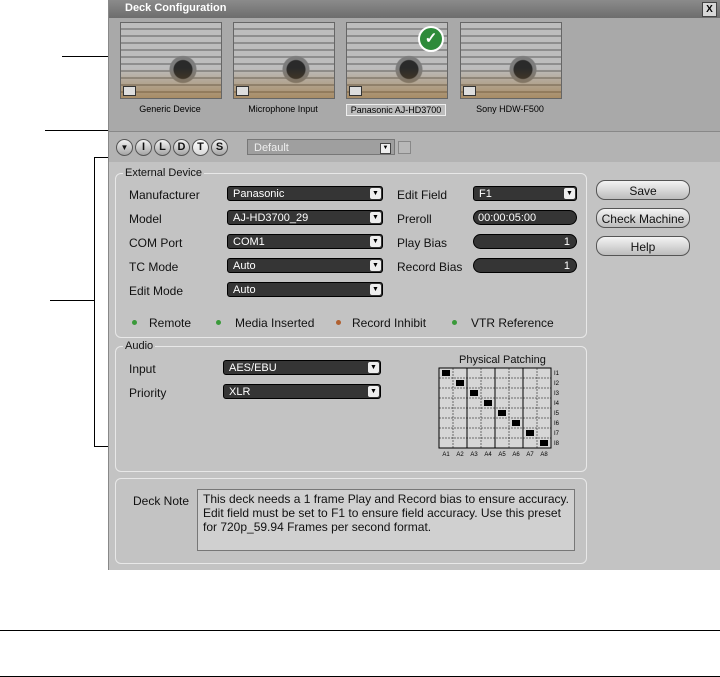 This screenshot has height=677, width=720. I want to click on save-button: Save, so click(643, 190).